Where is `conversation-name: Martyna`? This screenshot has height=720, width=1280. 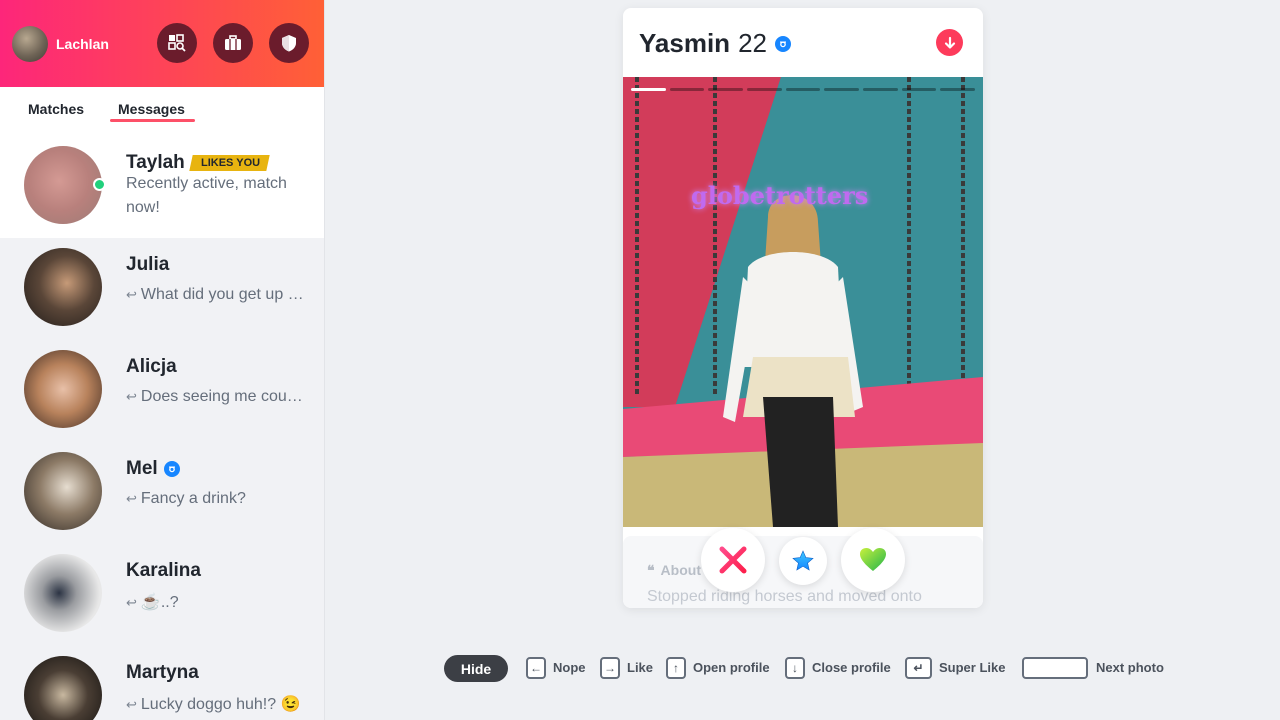
conversation-name: Martyna is located at coordinates (162, 672).